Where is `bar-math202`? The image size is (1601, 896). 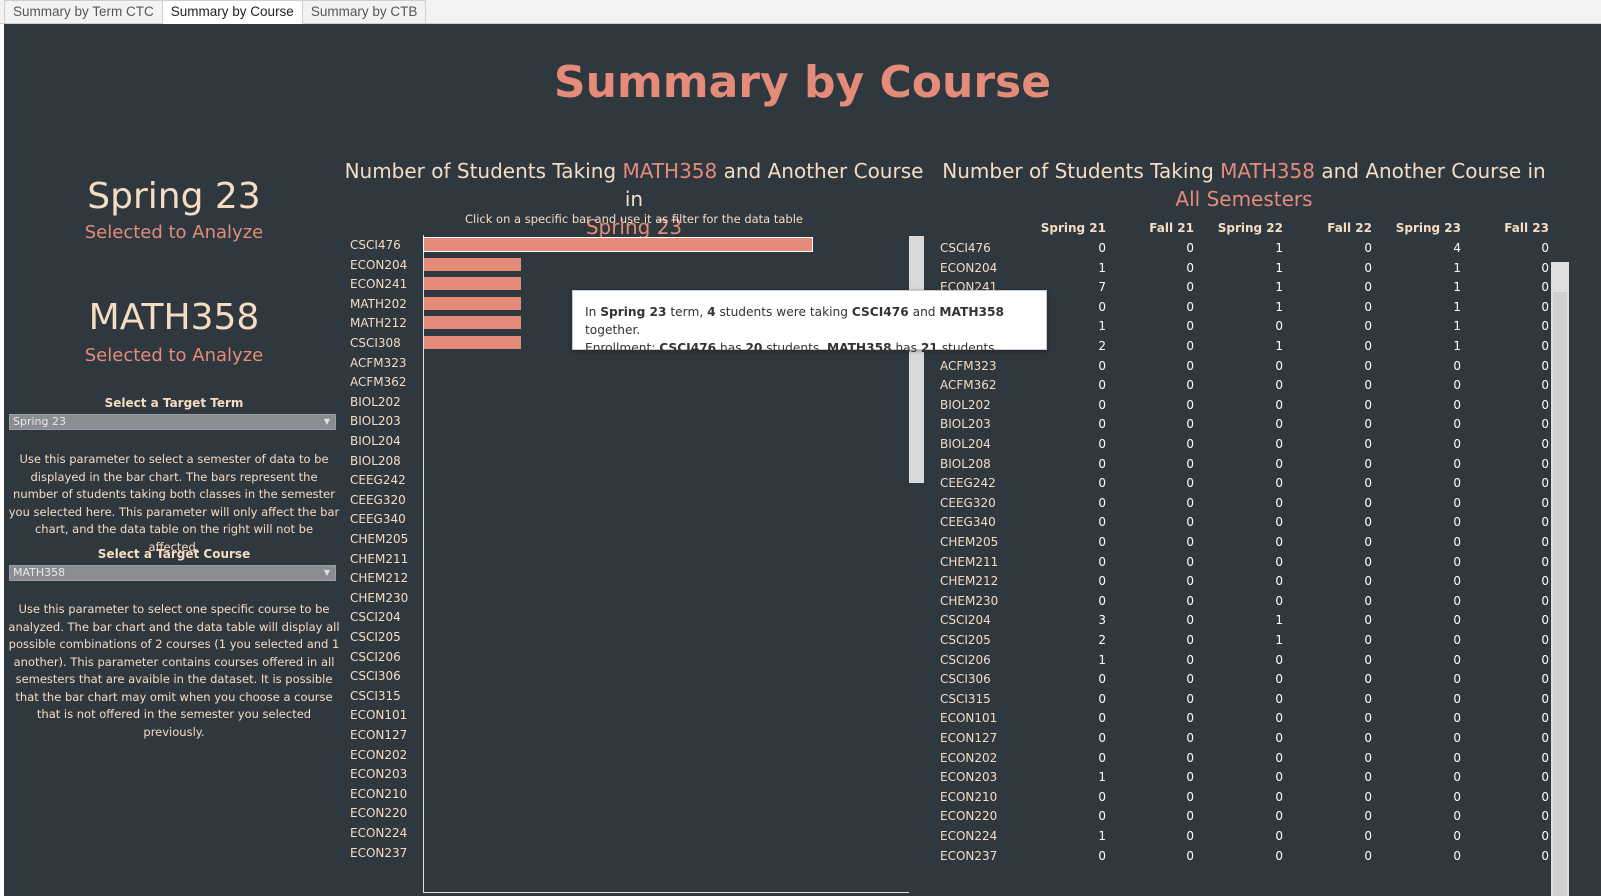
bar-math202 is located at coordinates (473, 303).